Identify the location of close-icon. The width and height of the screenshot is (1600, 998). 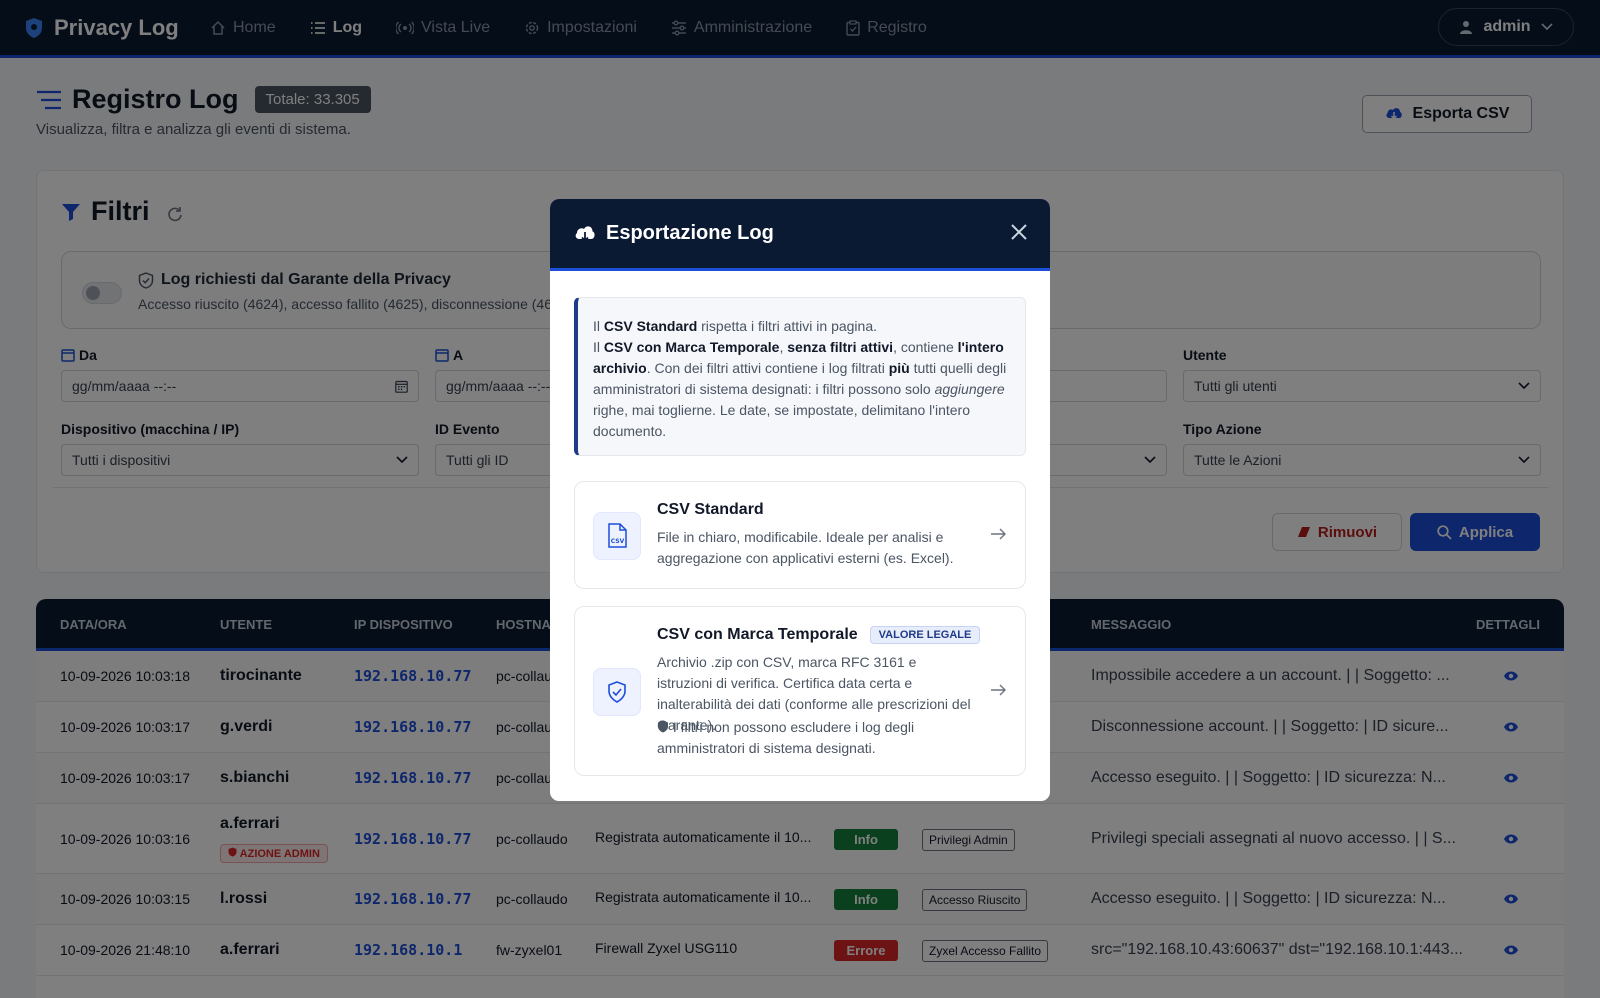
(1019, 232).